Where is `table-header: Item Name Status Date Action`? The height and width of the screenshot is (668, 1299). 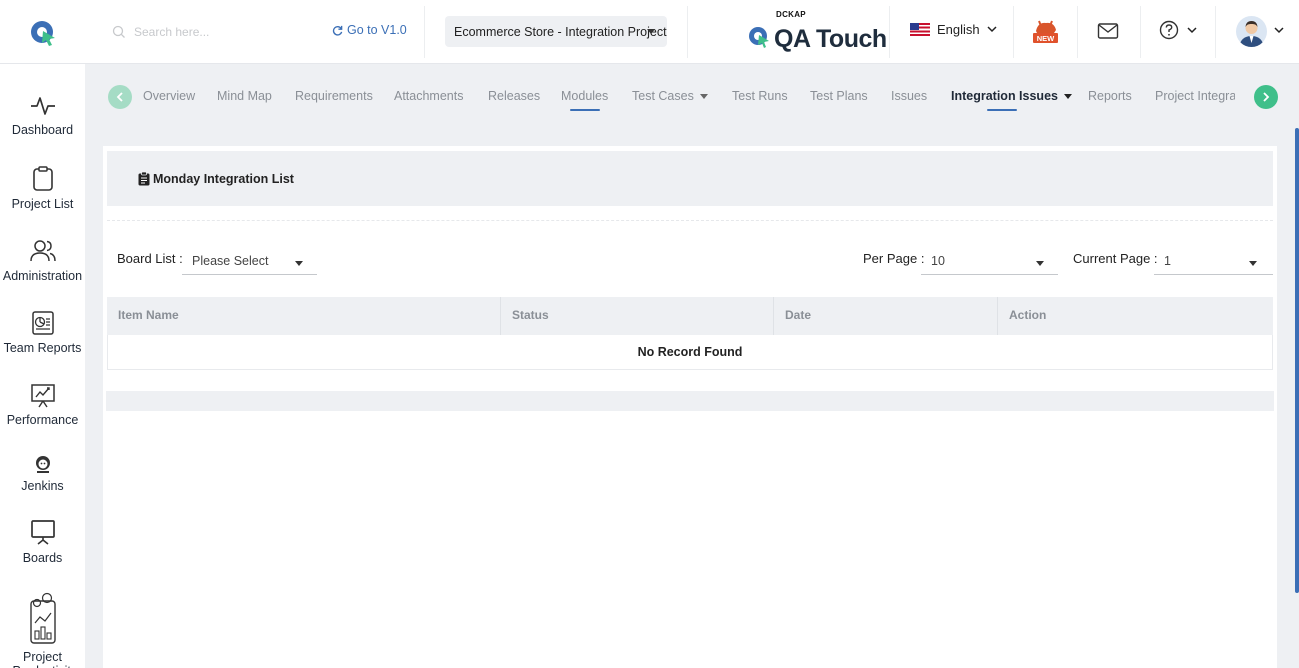 table-header: Item Name Status Date Action is located at coordinates (690, 316).